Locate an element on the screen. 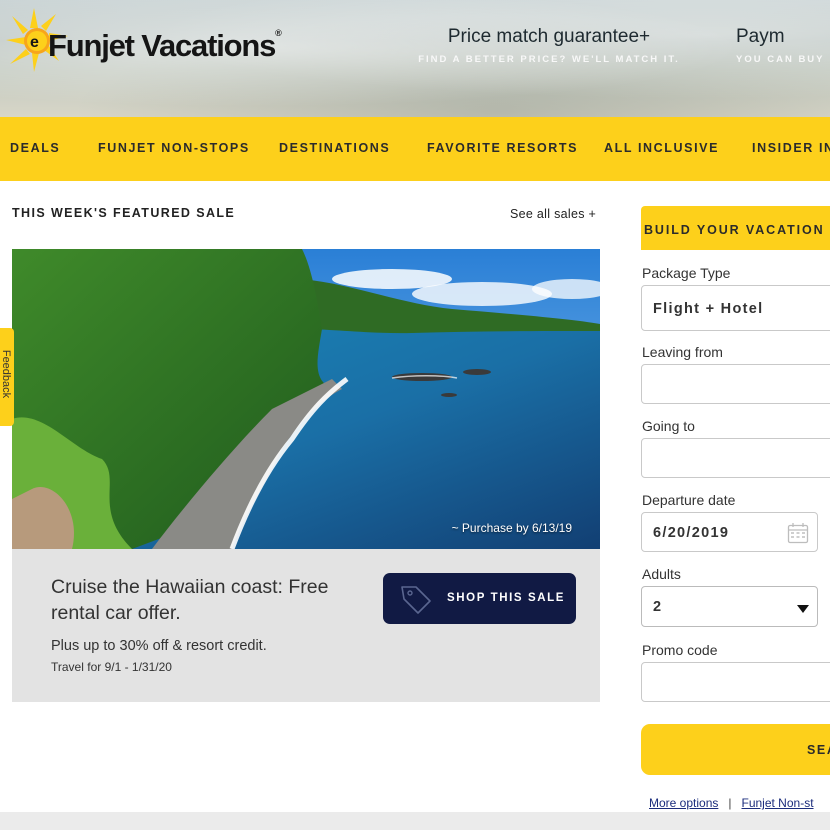 The height and width of the screenshot is (830, 830). departure-date-input: 6/20/2019 is located at coordinates (729, 532).